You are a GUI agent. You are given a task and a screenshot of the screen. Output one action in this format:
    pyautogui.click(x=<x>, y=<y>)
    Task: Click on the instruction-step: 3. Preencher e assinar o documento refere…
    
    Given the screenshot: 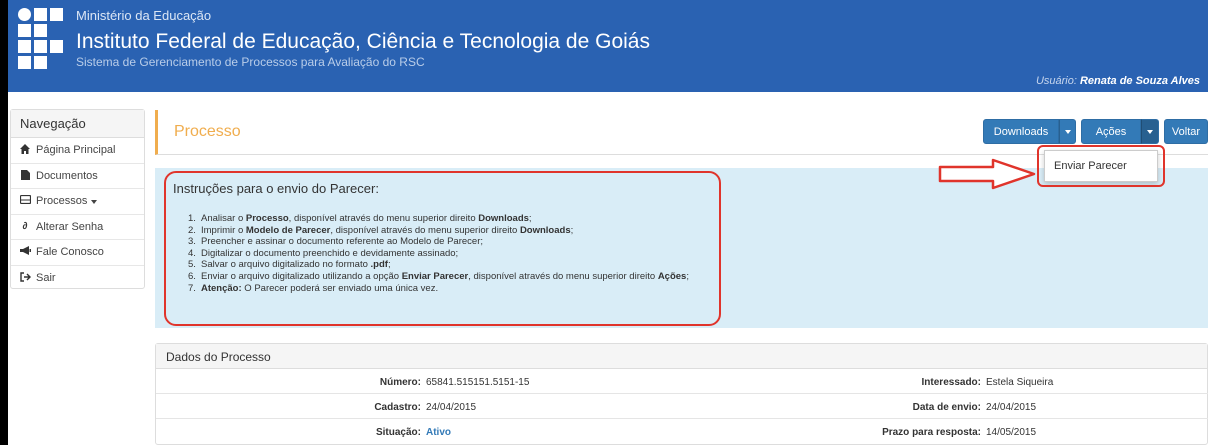 What is the action you would take?
    pyautogui.click(x=438, y=242)
    